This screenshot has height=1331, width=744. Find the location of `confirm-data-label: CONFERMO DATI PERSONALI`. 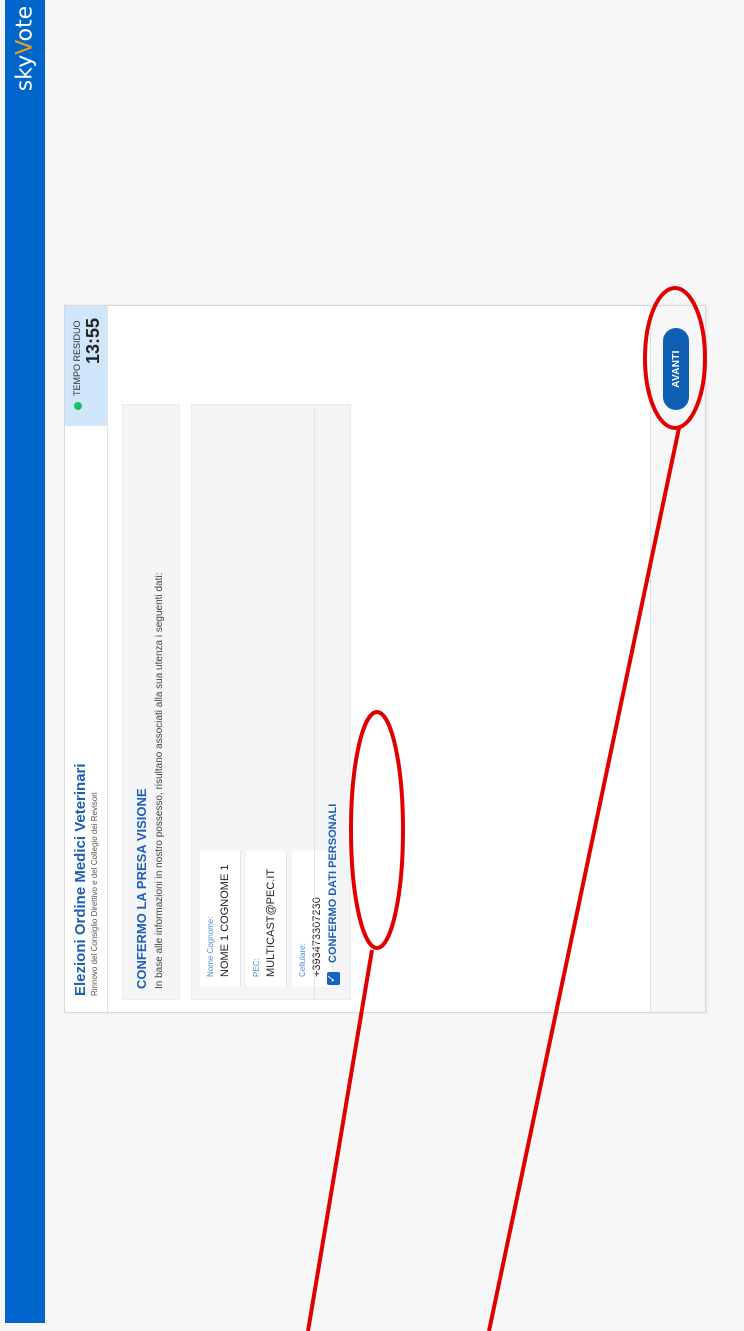

confirm-data-label: CONFERMO DATI PERSONALI is located at coordinates (333, 883).